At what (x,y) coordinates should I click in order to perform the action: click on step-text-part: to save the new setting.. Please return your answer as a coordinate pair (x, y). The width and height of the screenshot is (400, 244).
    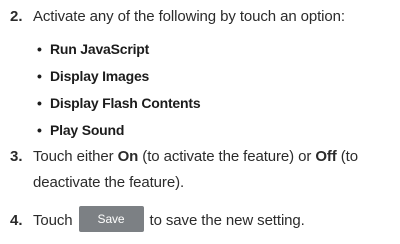
    Looking at the image, I should click on (227, 220).